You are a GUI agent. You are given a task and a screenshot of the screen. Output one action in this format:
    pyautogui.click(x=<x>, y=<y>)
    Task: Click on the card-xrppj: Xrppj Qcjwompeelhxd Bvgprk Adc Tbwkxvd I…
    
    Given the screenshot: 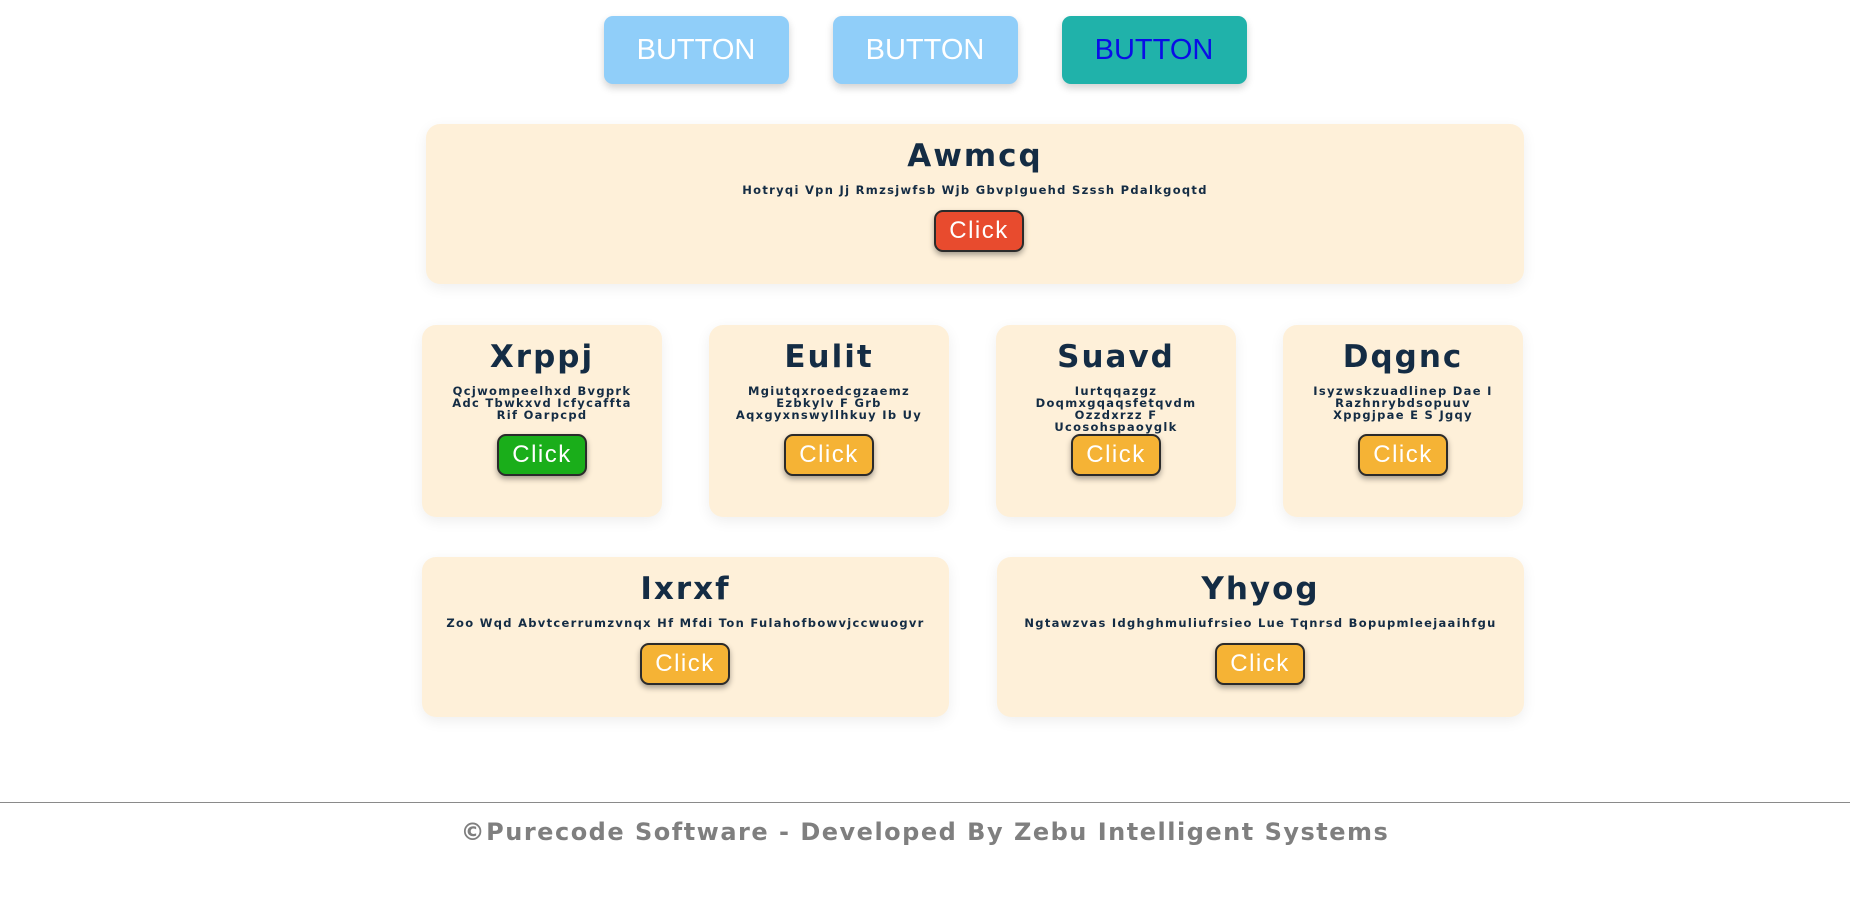 What is the action you would take?
    pyautogui.click(x=542, y=421)
    